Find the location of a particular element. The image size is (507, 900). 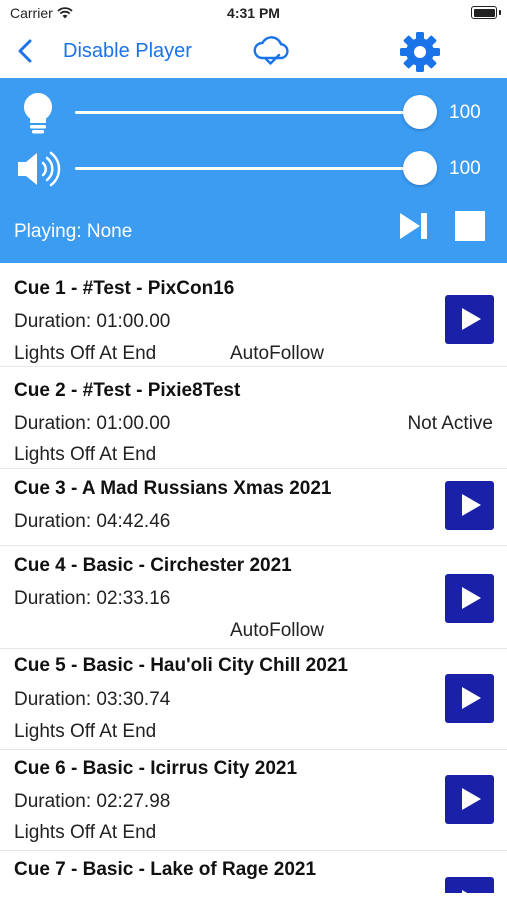

lightbulb-icon is located at coordinates (38, 113).